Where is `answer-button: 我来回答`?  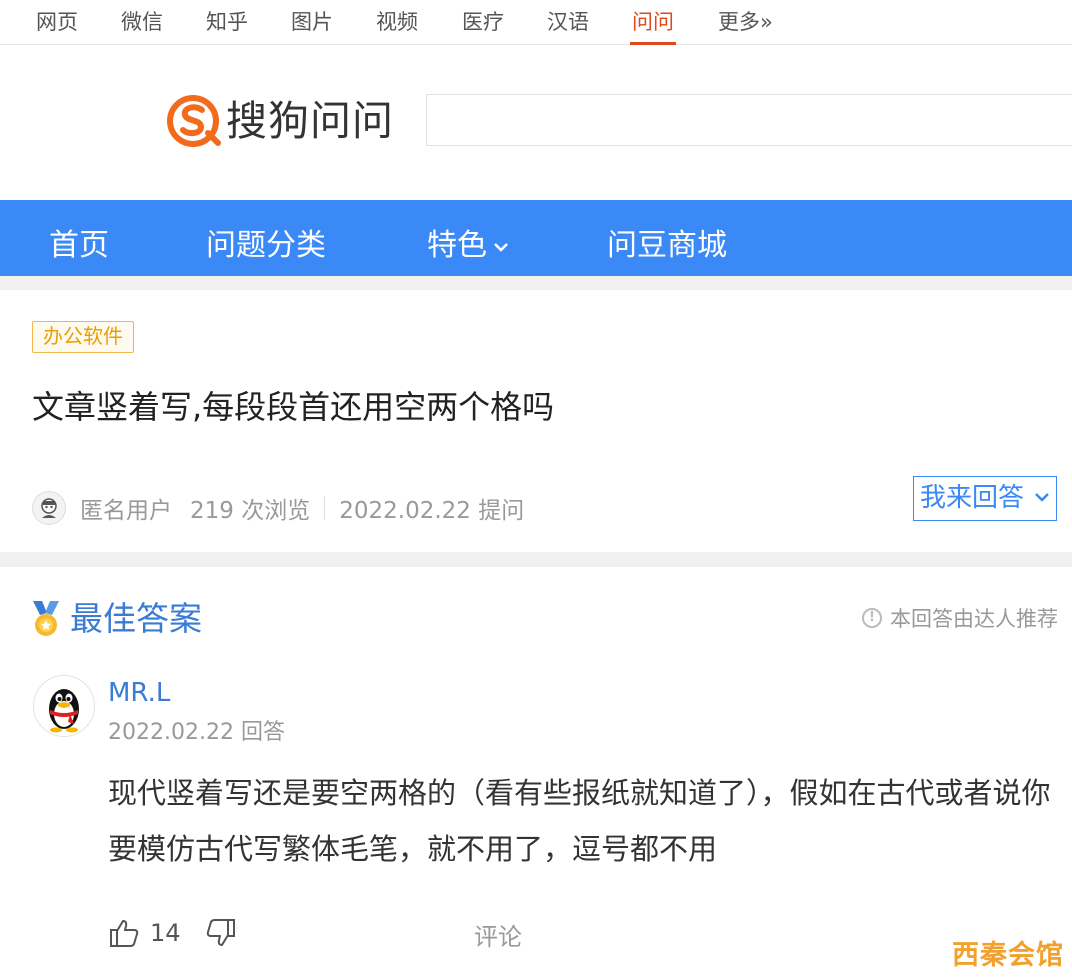
answer-button: 我来回答 is located at coordinates (985, 498).